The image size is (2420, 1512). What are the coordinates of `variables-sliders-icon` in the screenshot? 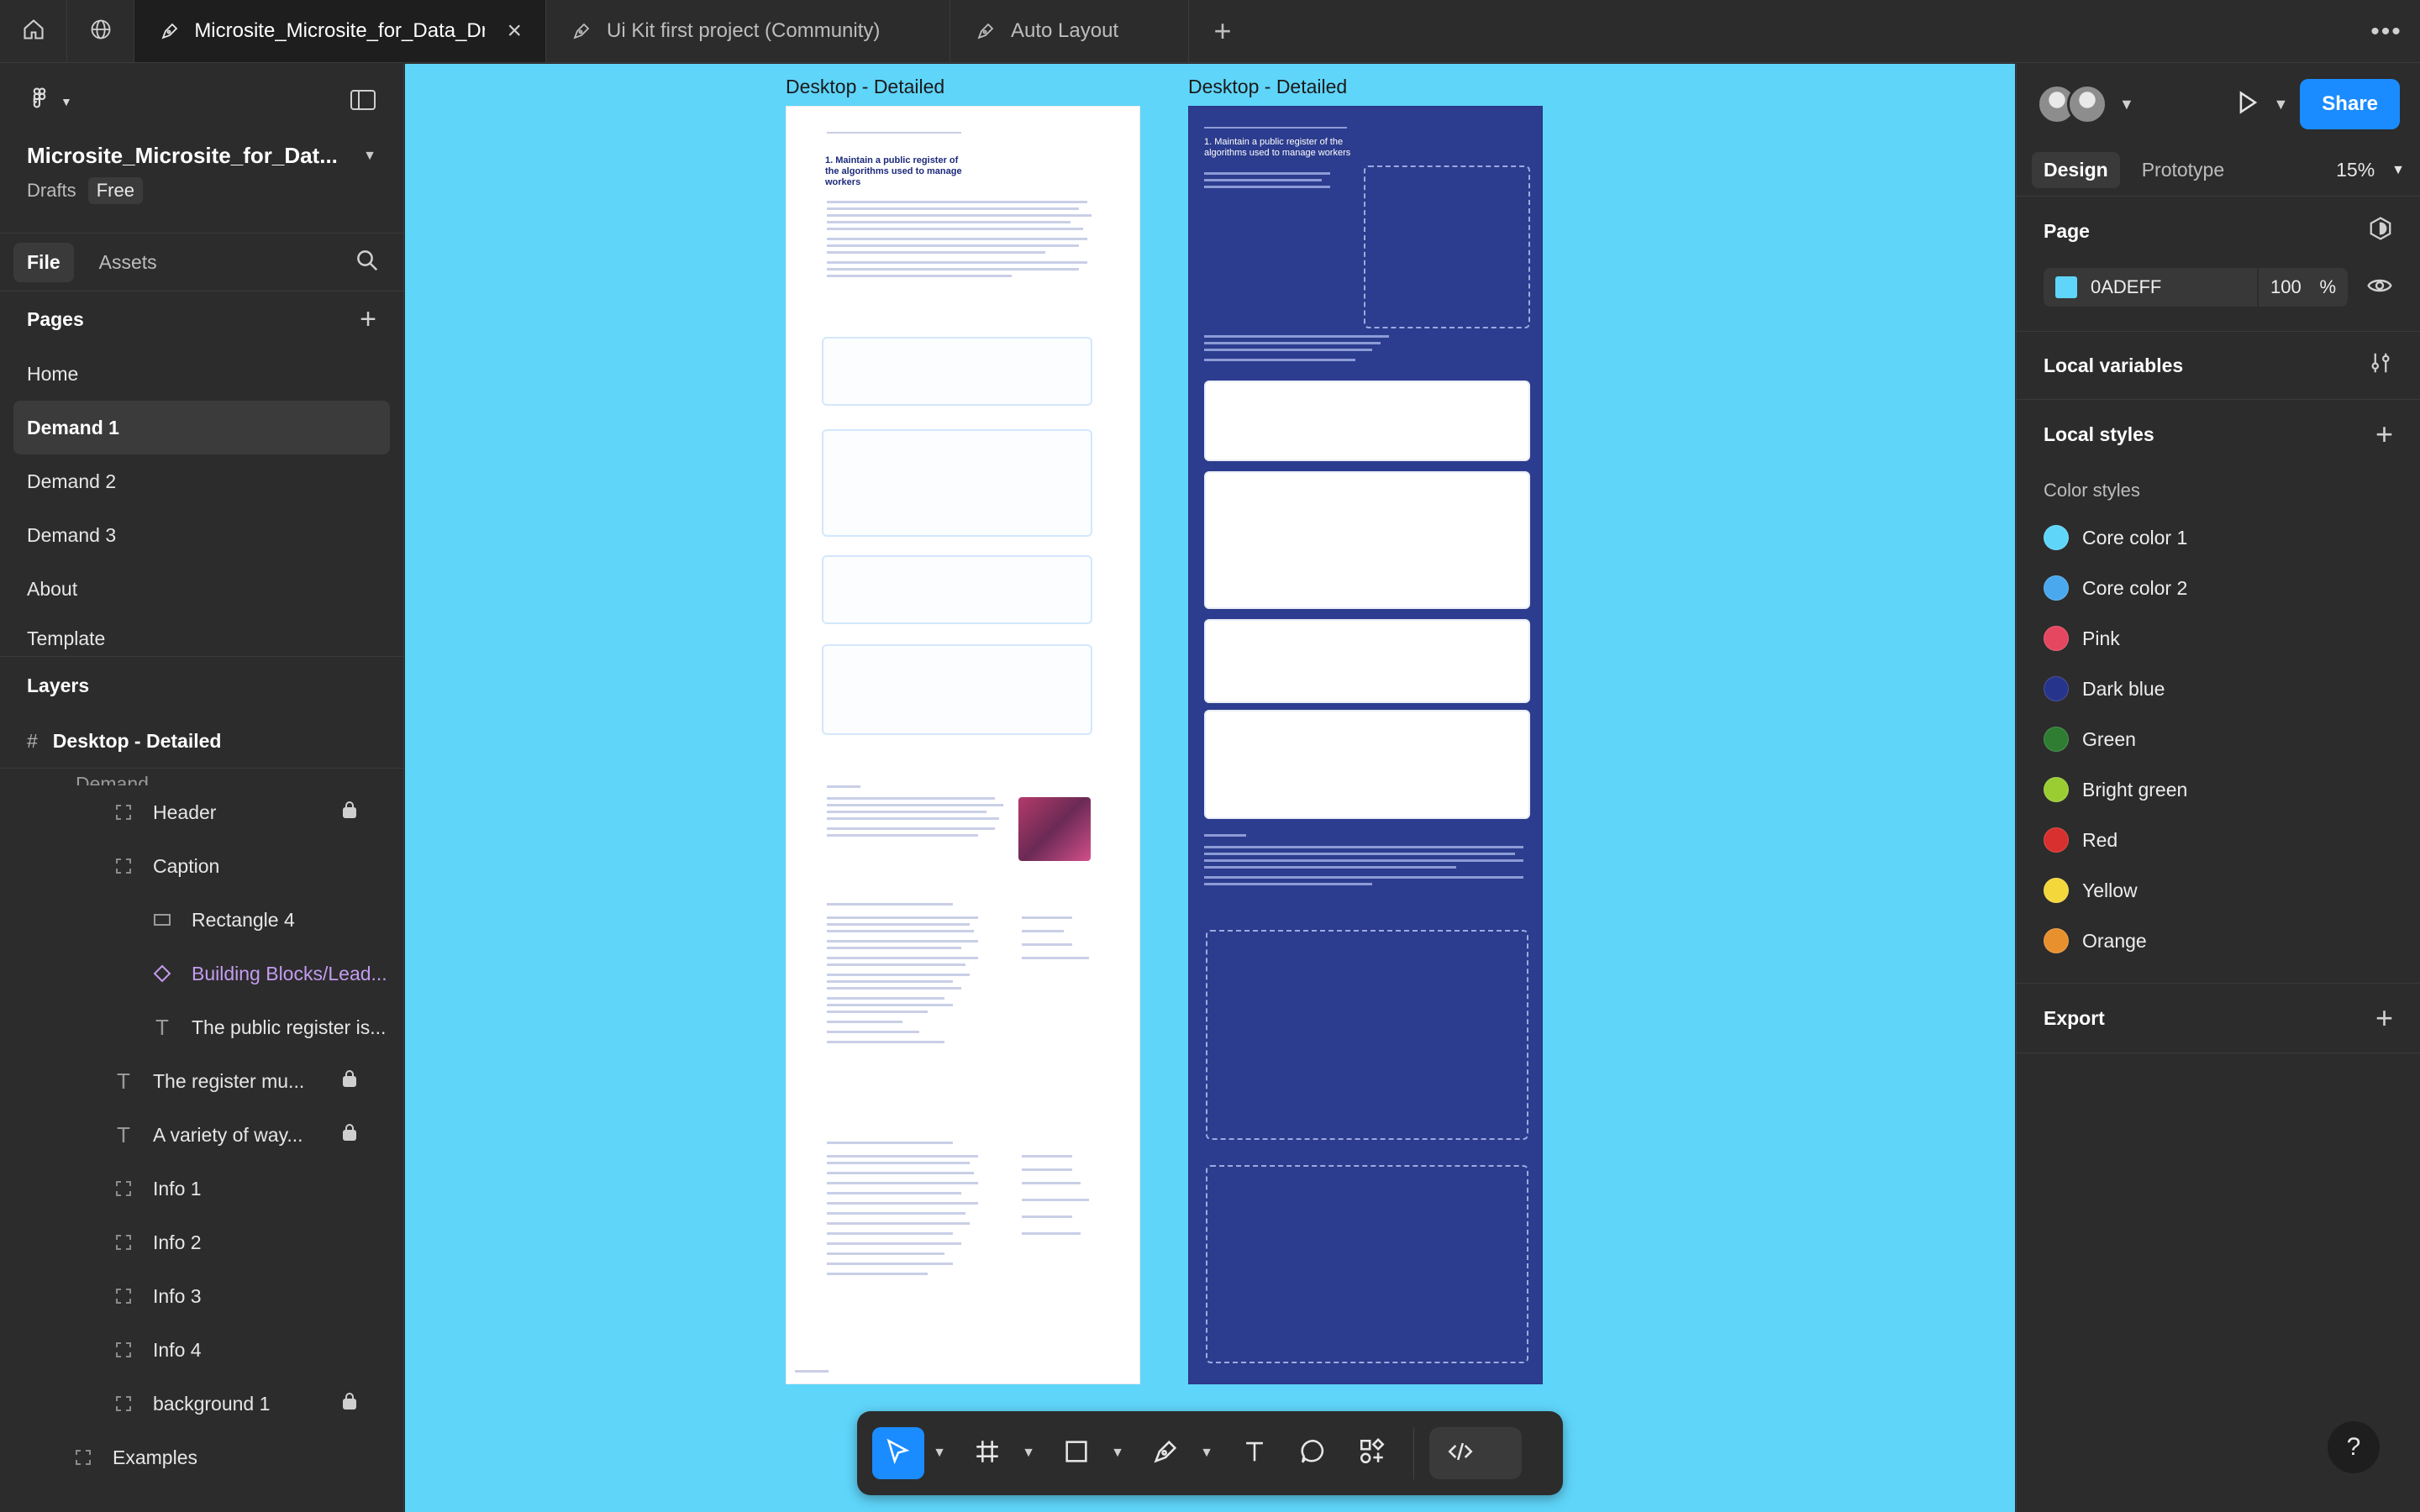 It's located at (2381, 365).